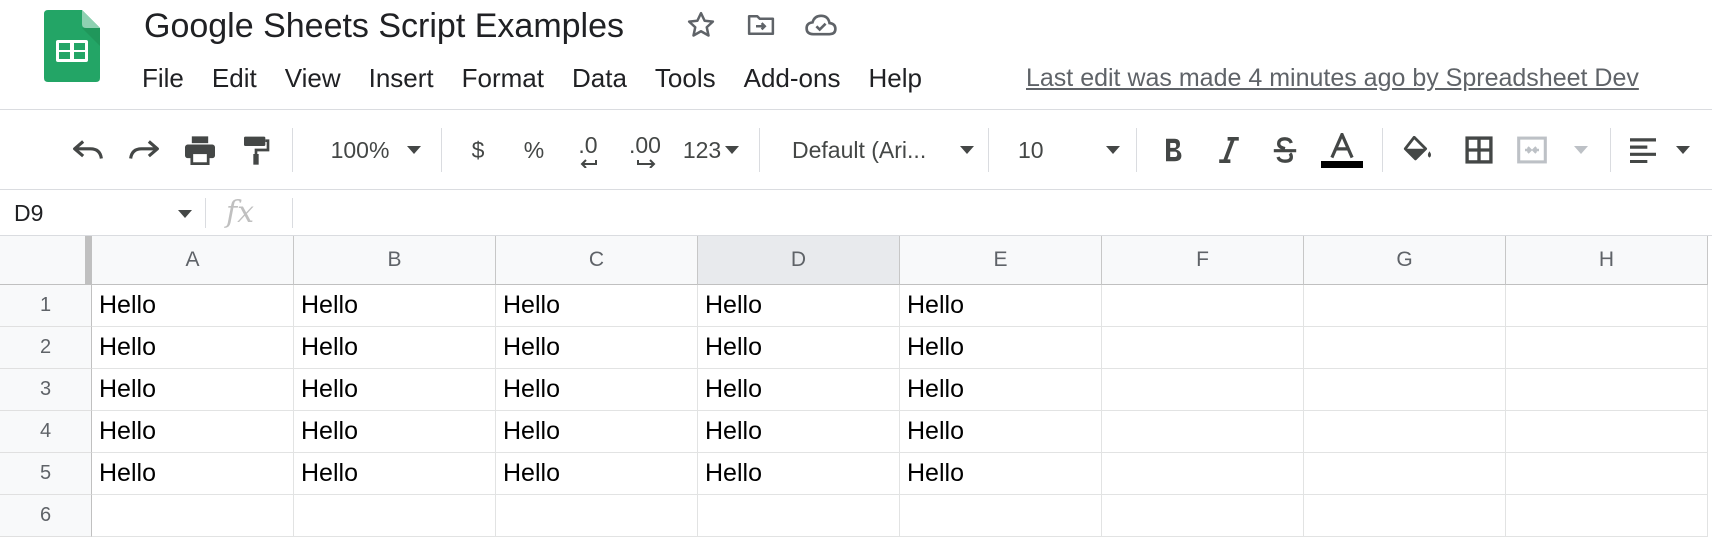  Describe the element at coordinates (46, 306) in the screenshot. I see `row-header-1: 1` at that location.